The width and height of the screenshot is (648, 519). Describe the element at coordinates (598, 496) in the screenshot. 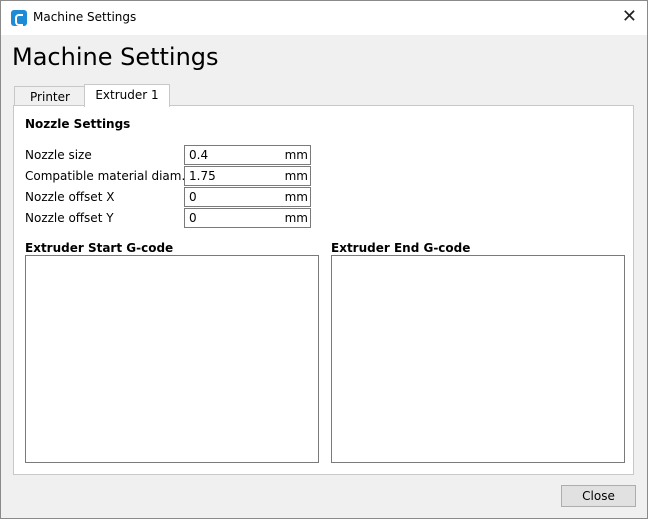

I see `close-button: Close` at that location.